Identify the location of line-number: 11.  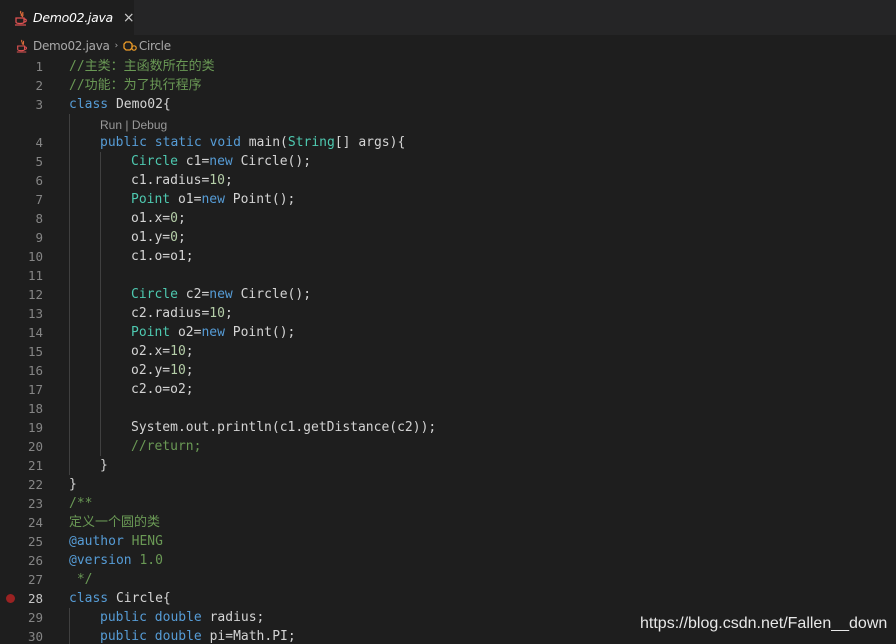
(21, 275).